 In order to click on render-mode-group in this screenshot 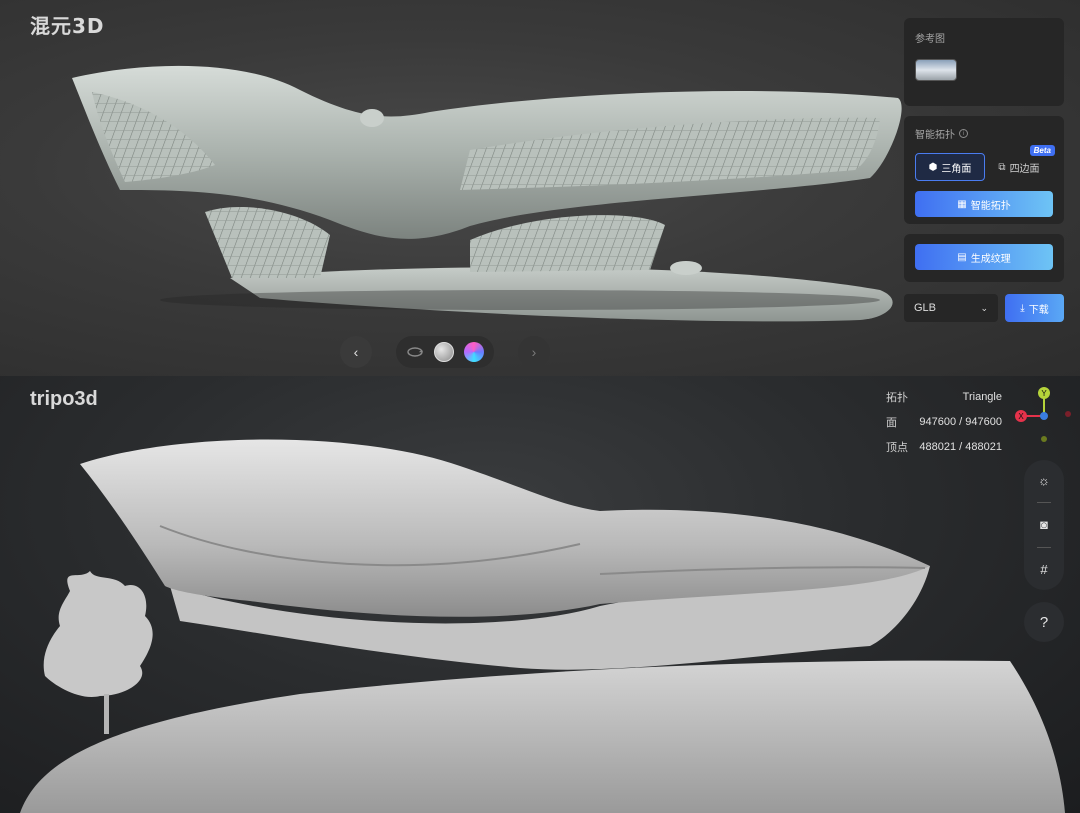, I will do `click(445, 352)`.